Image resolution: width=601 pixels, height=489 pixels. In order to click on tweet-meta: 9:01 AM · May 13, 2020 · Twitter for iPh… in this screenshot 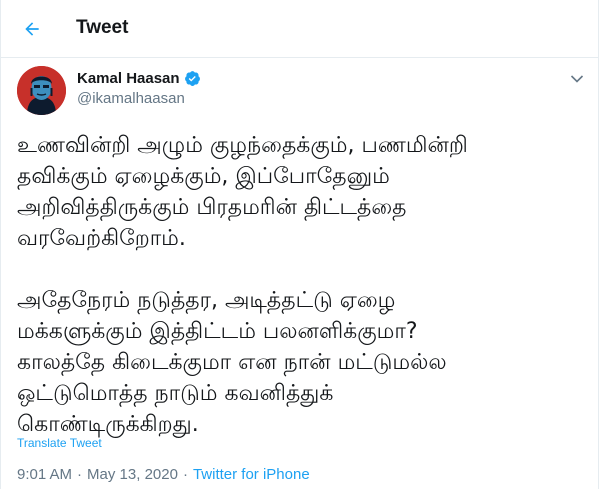, I will do `click(163, 474)`.